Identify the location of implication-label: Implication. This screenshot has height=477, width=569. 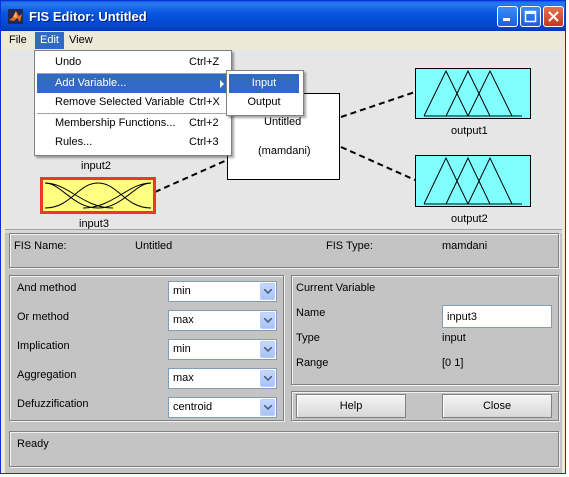
(43, 346).